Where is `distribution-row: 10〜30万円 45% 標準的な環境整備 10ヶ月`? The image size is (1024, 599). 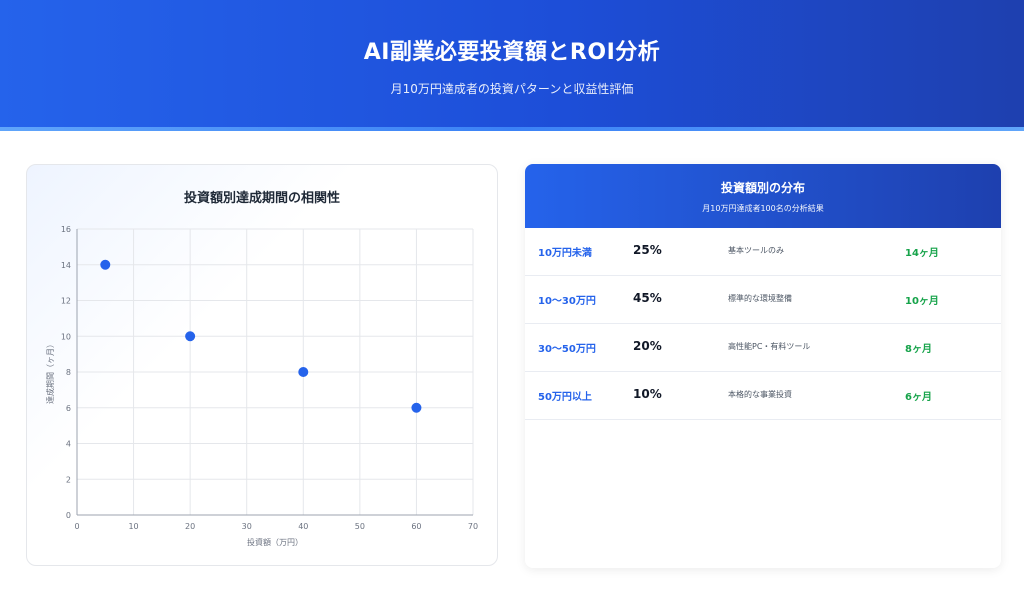
distribution-row: 10〜30万円 45% 標準的な環境整備 10ヶ月 is located at coordinates (763, 300).